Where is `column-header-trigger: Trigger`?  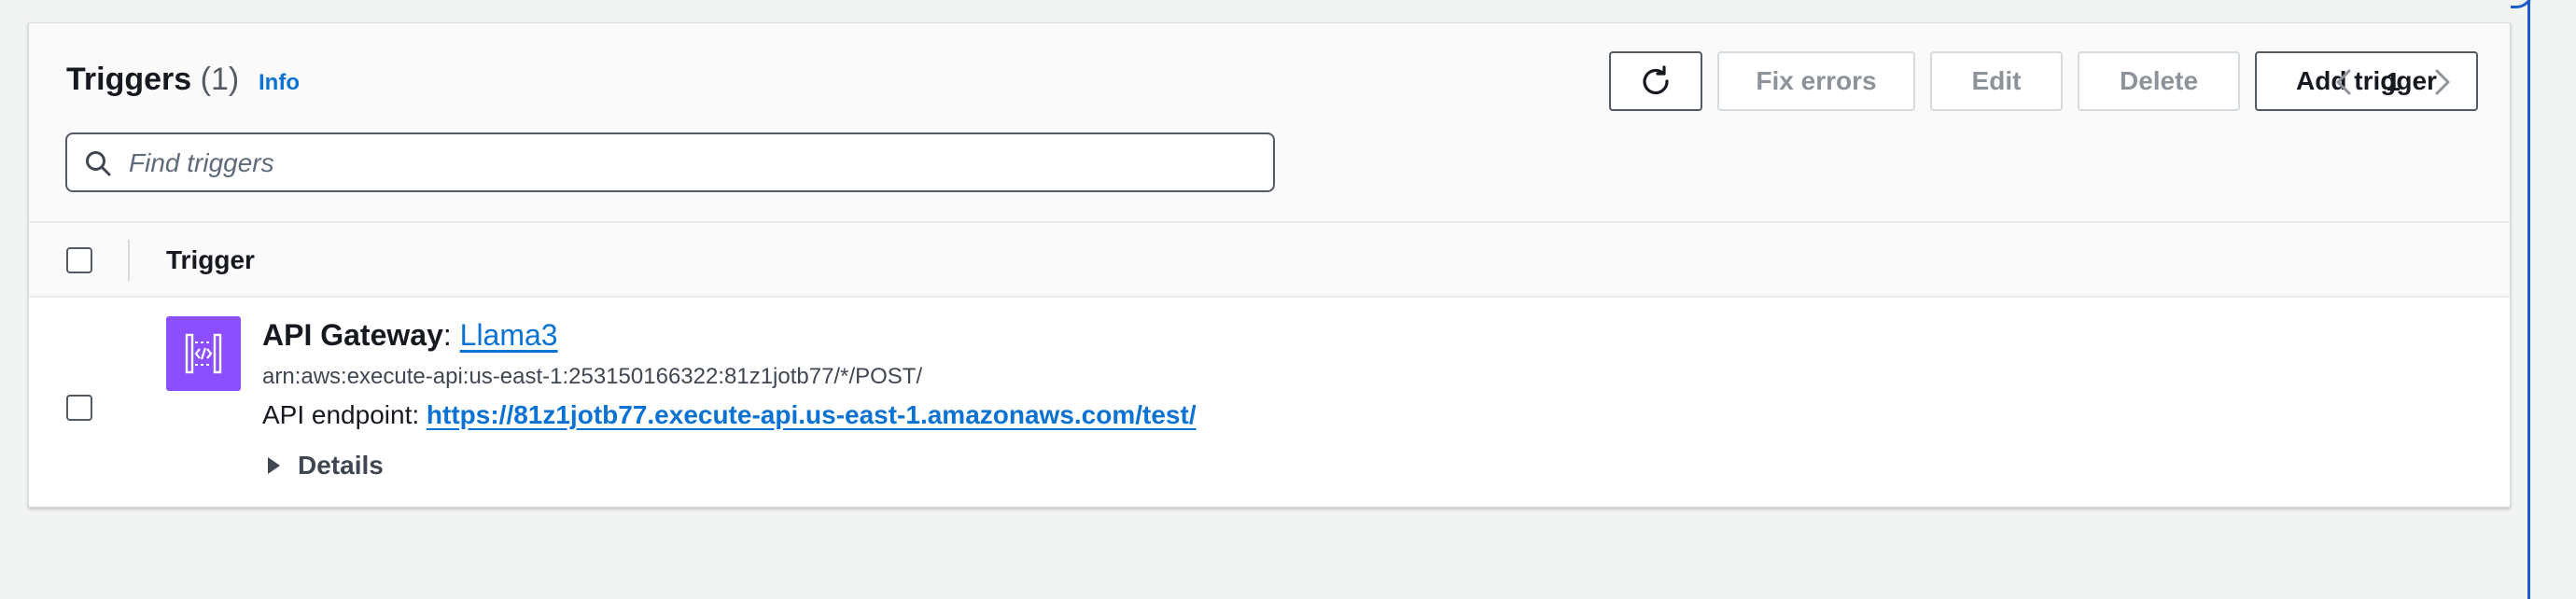 column-header-trigger: Trigger is located at coordinates (210, 259).